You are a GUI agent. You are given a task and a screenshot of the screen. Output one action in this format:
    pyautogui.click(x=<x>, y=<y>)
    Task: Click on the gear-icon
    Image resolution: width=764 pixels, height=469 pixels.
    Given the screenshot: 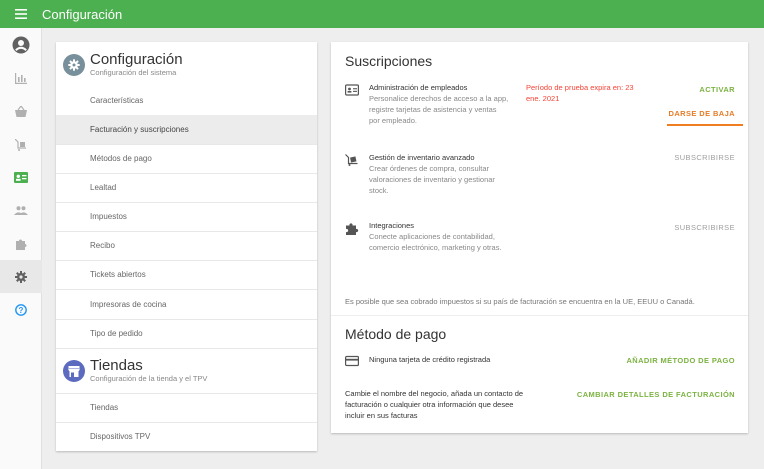 What is the action you would take?
    pyautogui.click(x=74, y=65)
    